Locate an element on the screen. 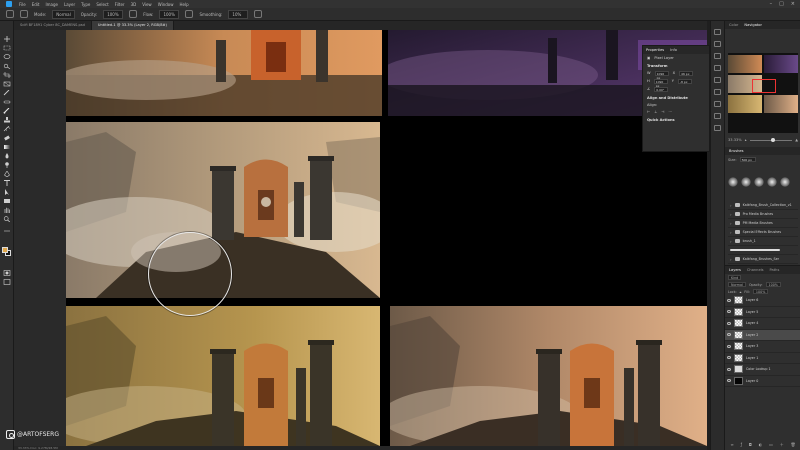 This screenshot has height=450, width=800. foreground-color-swatch is located at coordinates (5, 250).